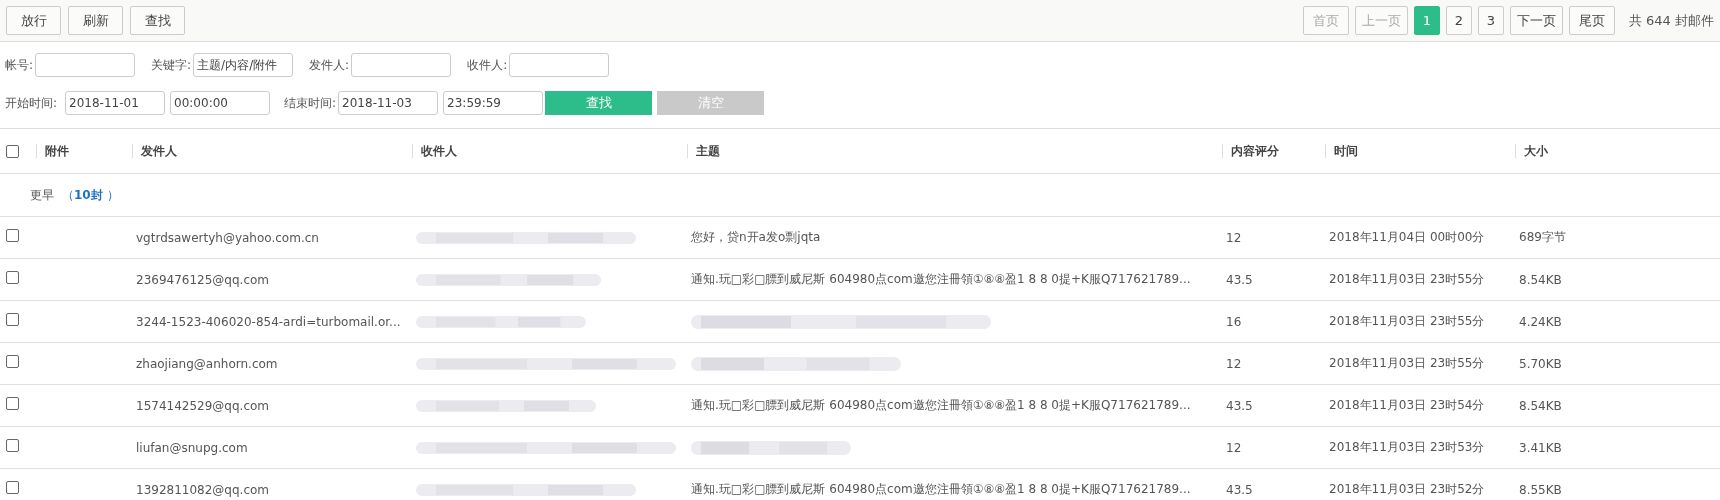 This screenshot has width=1720, height=500. What do you see at coordinates (203, 405) in the screenshot?
I see `table-cell: 1574142529@qq.com` at bounding box center [203, 405].